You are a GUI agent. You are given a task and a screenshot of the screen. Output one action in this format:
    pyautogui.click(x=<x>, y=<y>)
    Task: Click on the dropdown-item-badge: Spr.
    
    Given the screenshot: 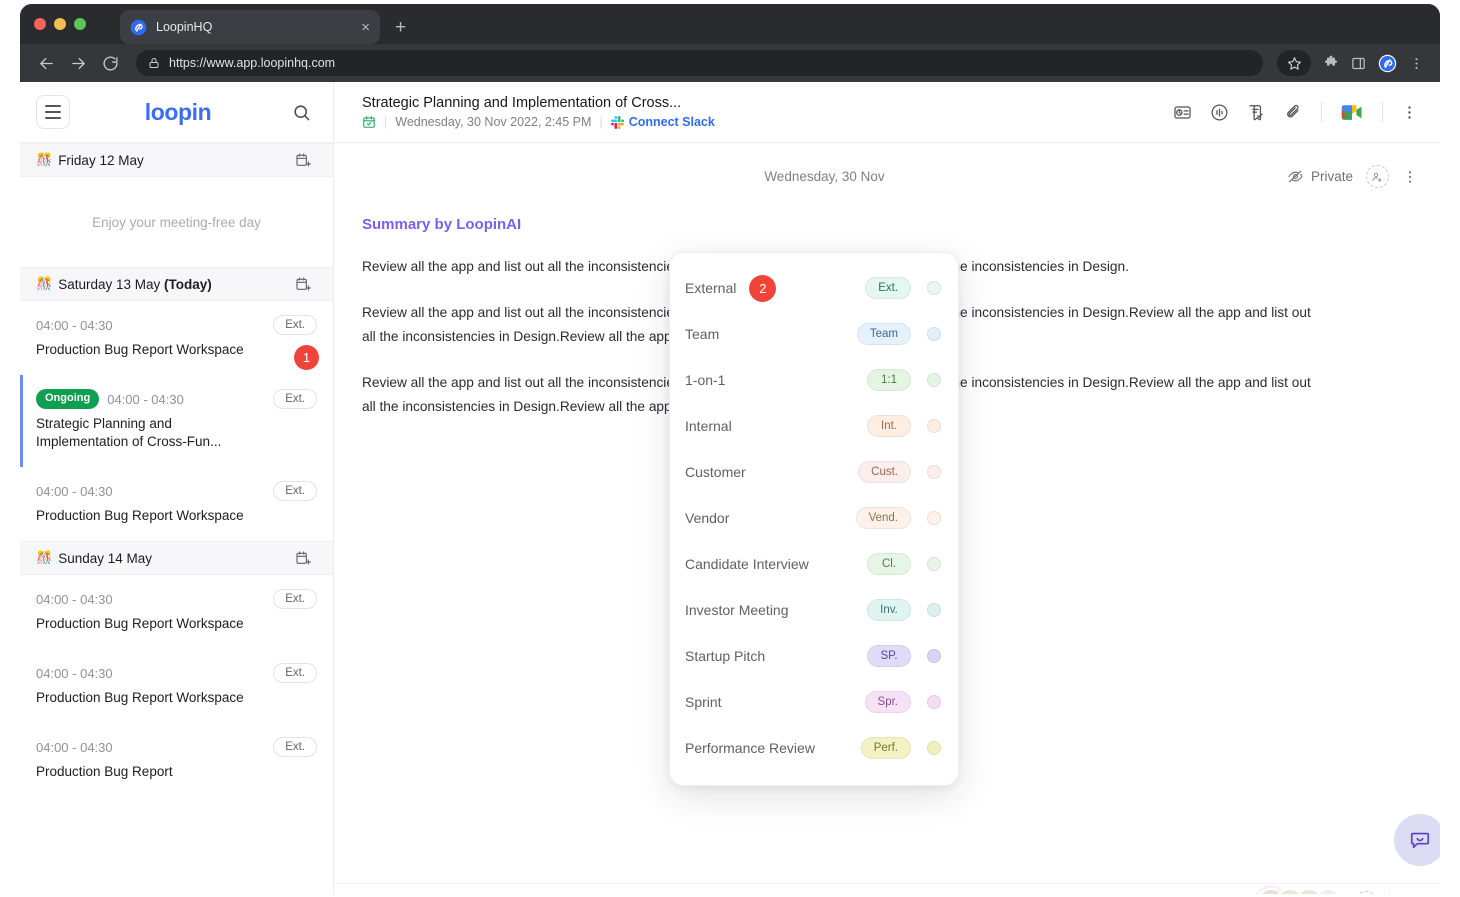 What is the action you would take?
    pyautogui.click(x=887, y=702)
    